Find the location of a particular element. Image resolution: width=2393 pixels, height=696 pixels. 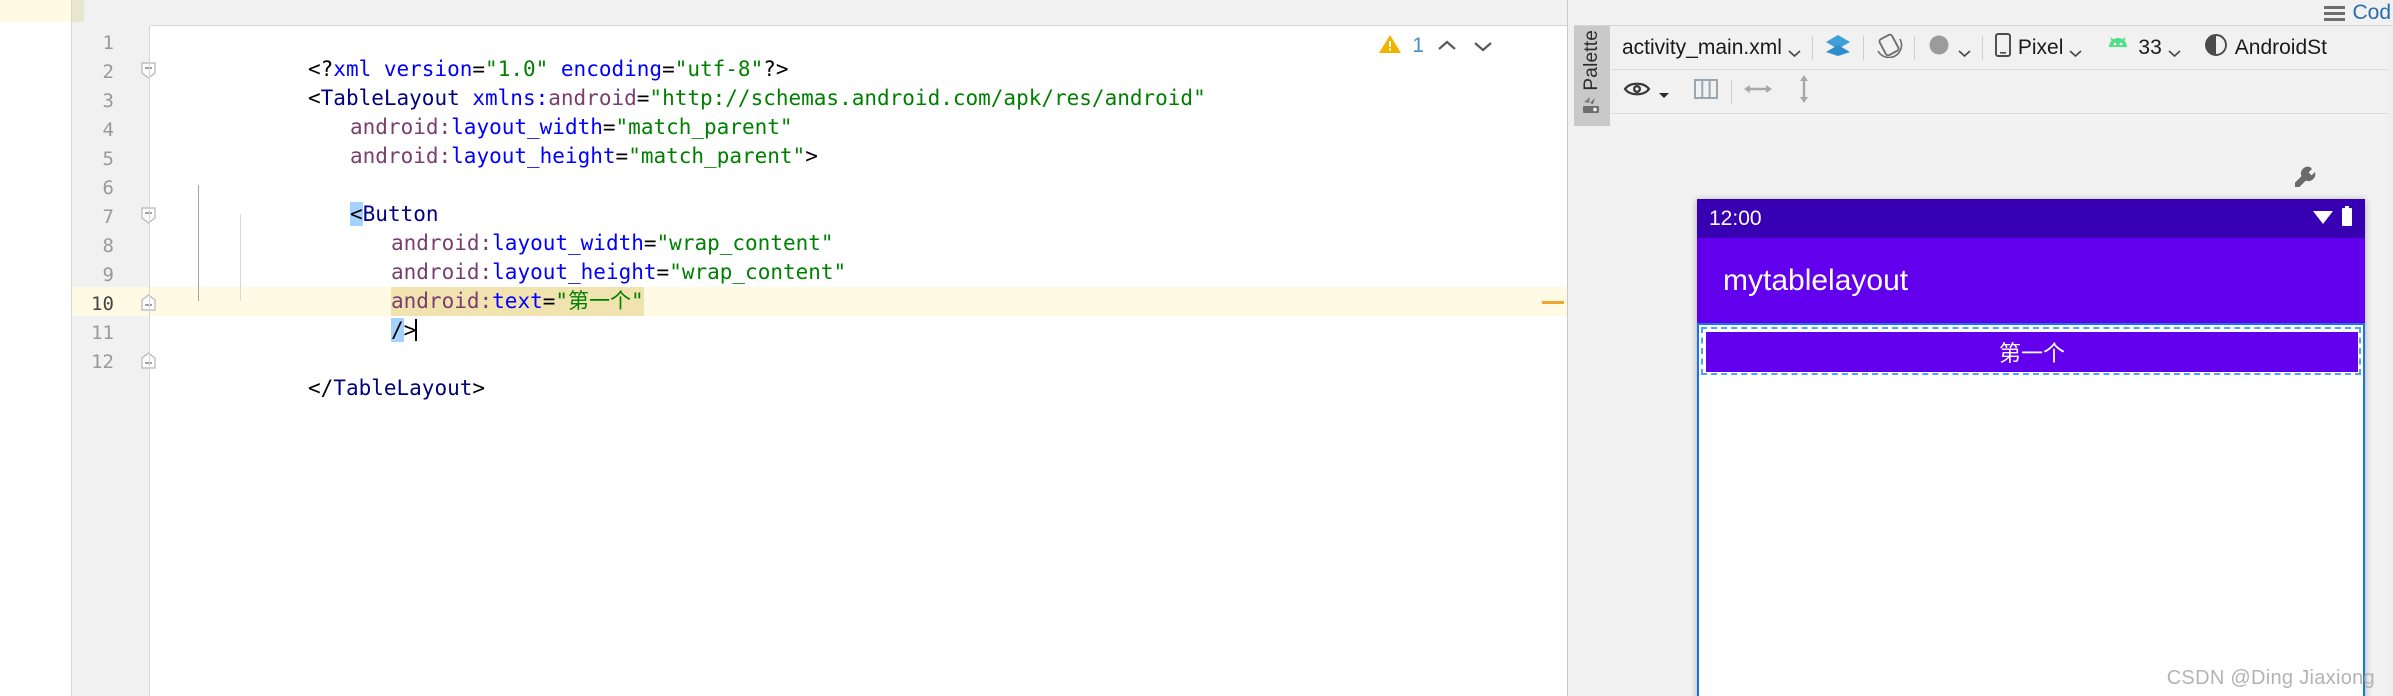

wifi-icon is located at coordinates (2323, 218).